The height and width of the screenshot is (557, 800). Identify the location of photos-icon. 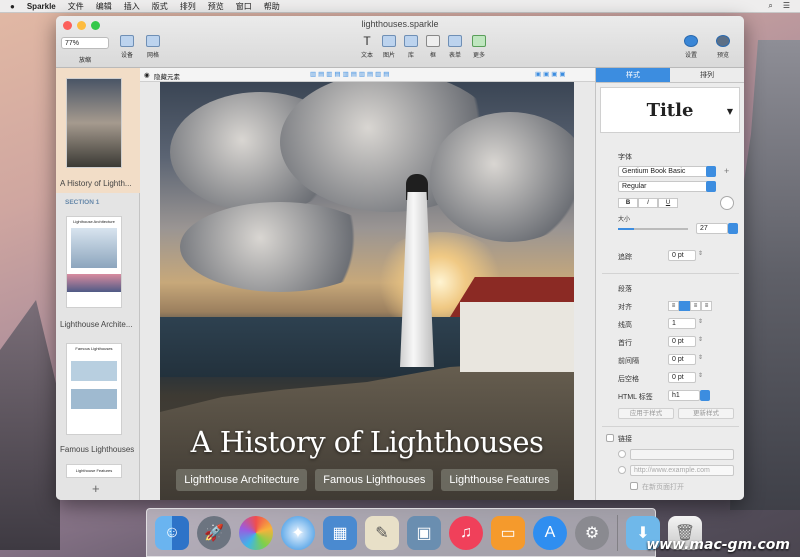
(256, 532).